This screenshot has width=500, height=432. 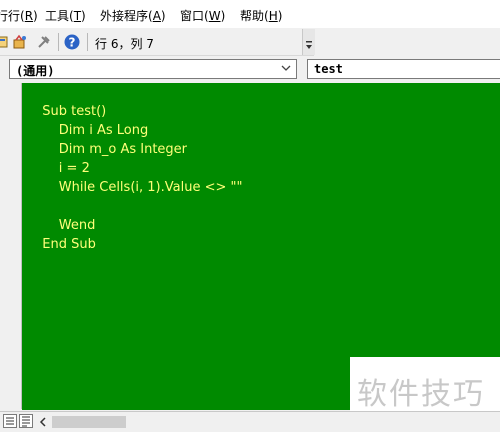 What do you see at coordinates (124, 16) in the screenshot?
I see `menu-addins-label: 外接程序` at bounding box center [124, 16].